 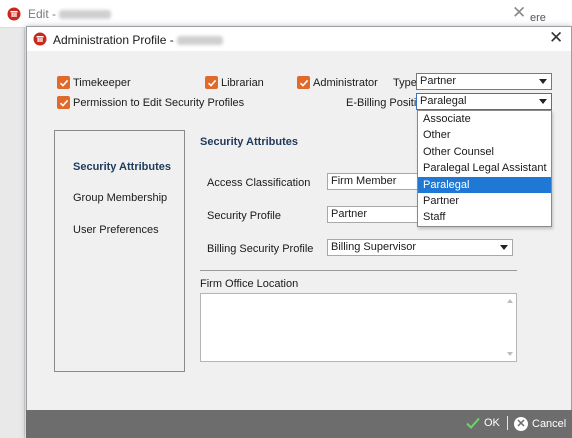 What do you see at coordinates (358, 327) in the screenshot?
I see `firm-office-location-textarea` at bounding box center [358, 327].